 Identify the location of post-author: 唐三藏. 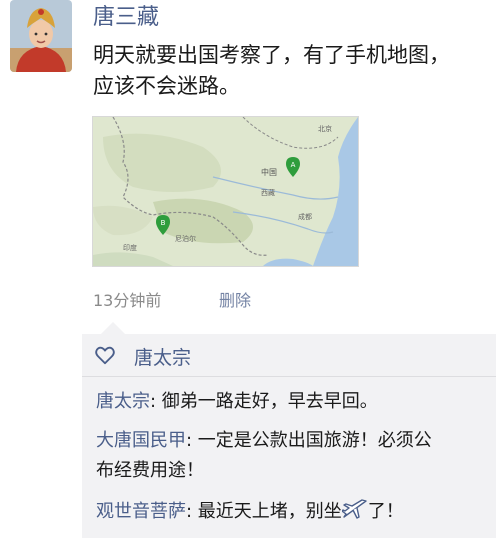
(126, 18).